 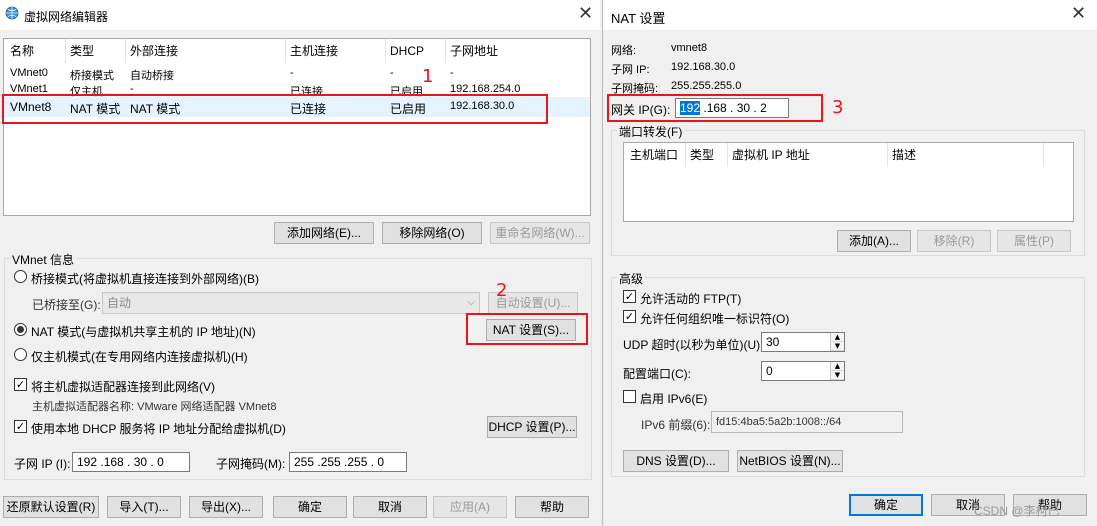 I want to click on udp-timeout-label: UDP 超时(以秒为单位)(U):, so click(x=693, y=345).